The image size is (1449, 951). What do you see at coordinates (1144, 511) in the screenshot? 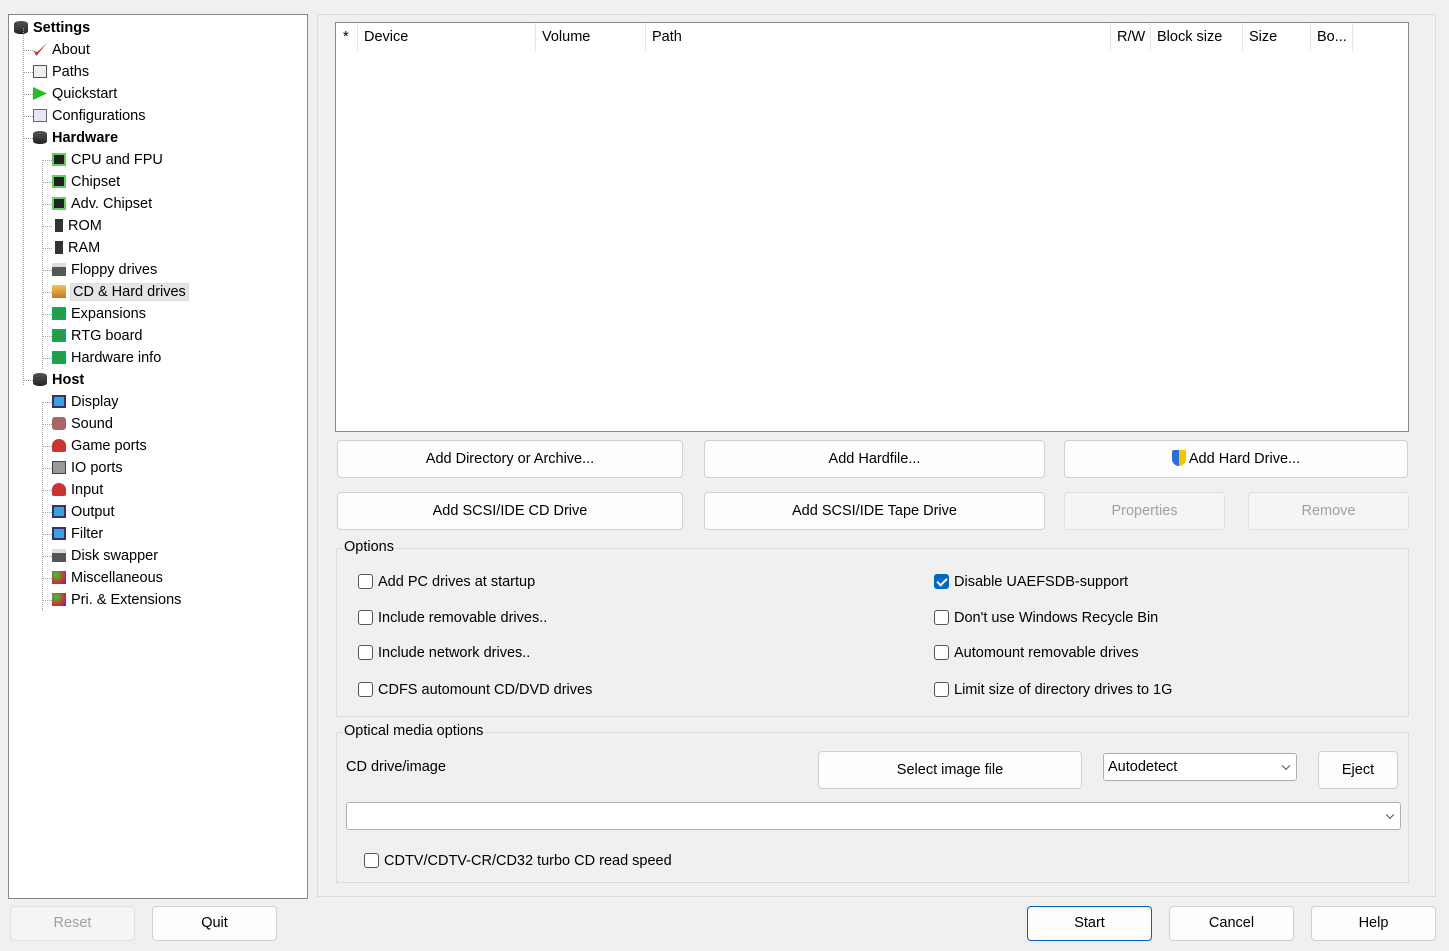
I see `properties-button: Properties` at bounding box center [1144, 511].